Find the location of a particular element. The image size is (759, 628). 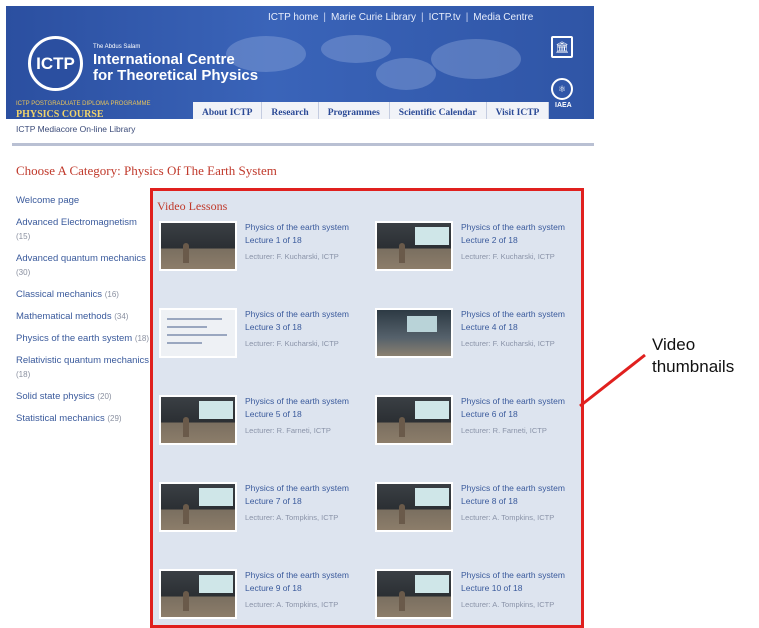

video-lessons-title: Video Lessons is located at coordinates (192, 206).